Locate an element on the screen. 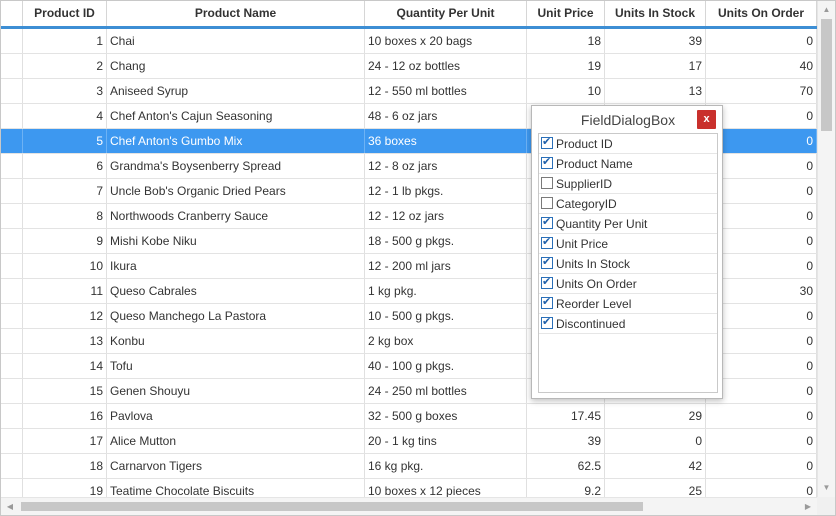 The height and width of the screenshot is (516, 836). column-header-product-name: Product Name is located at coordinates (236, 13).